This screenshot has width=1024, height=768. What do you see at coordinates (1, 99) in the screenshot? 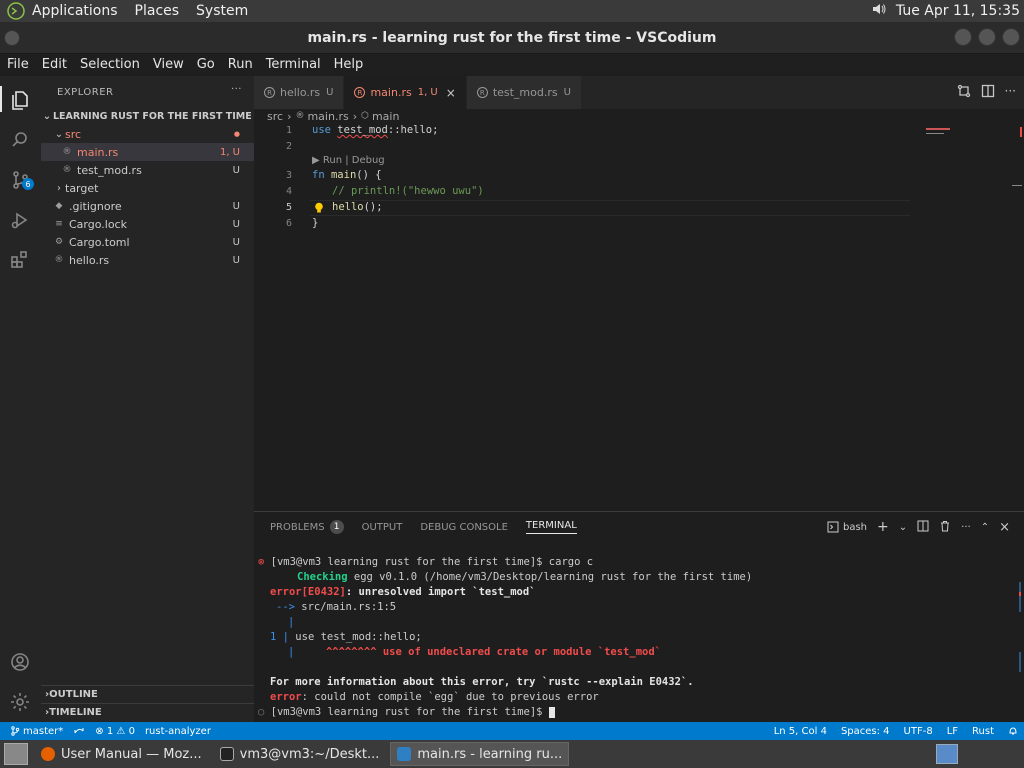
I see `active-indicator` at bounding box center [1, 99].